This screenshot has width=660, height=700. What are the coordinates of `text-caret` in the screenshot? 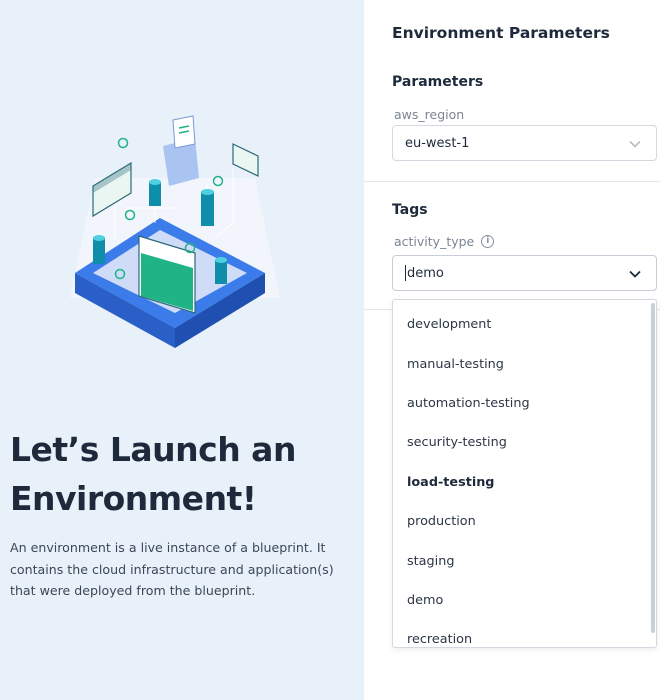 It's located at (405, 273).